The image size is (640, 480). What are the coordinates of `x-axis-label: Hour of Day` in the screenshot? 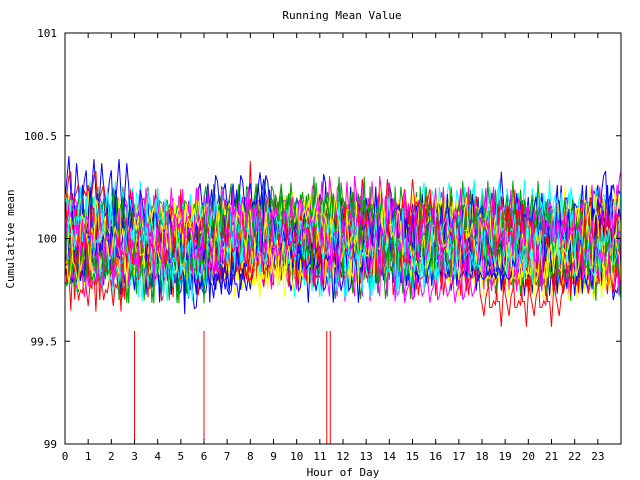 It's located at (343, 472).